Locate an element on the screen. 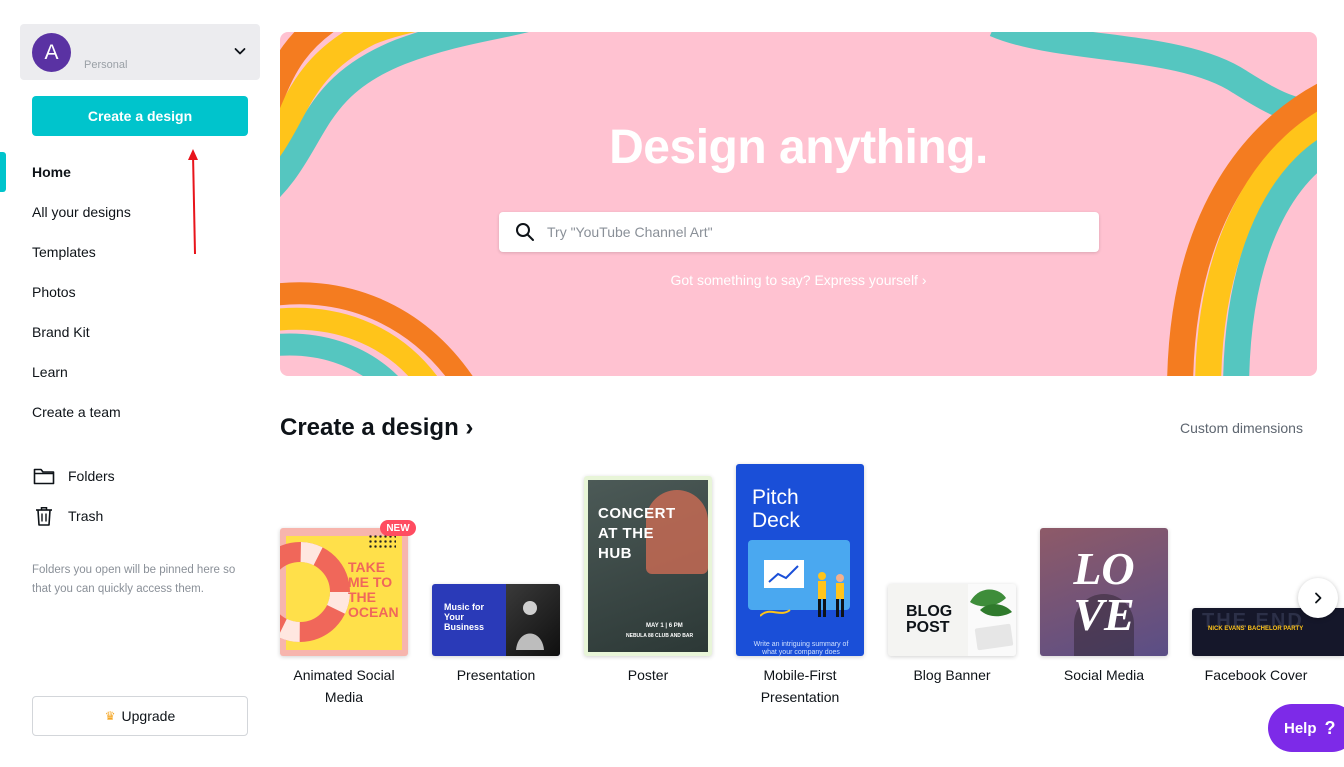 The width and height of the screenshot is (1344, 767). presentation-label: Presentation is located at coordinates (496, 675).